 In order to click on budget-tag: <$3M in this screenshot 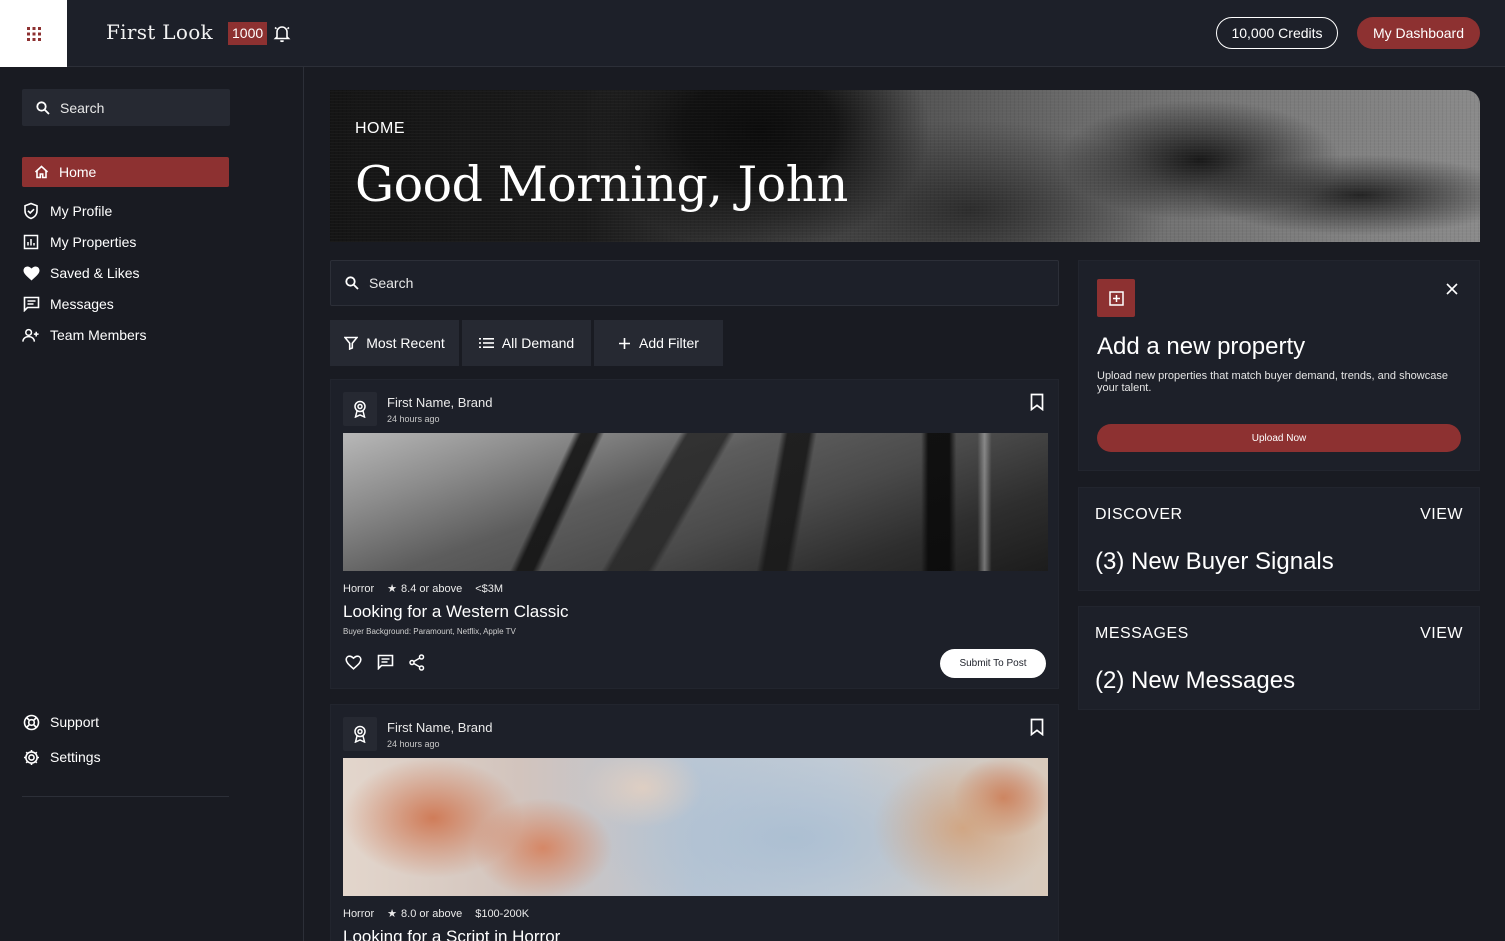, I will do `click(489, 588)`.